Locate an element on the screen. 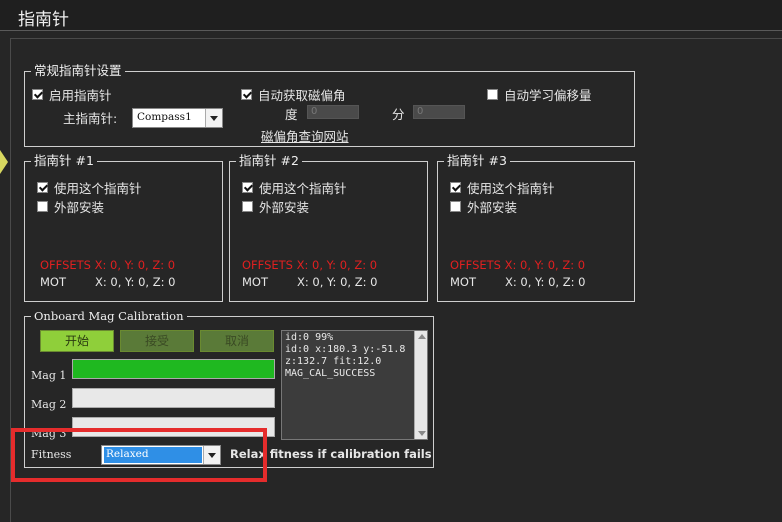 Image resolution: width=782 pixels, height=522 pixels. compass-3-offsets: OFFSETS X: 0, Y: 0, Z: 0 is located at coordinates (518, 265).